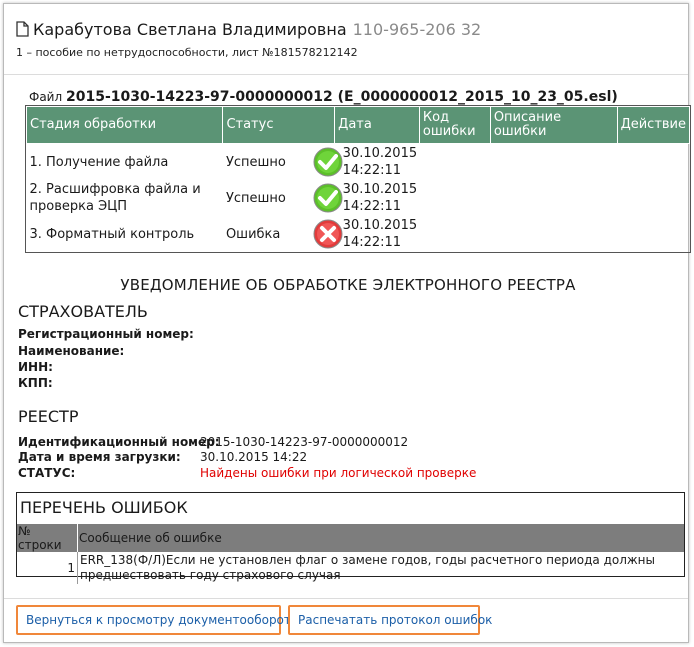 This screenshot has width=694, height=647. I want to click on col-status: Статус, so click(279, 125).